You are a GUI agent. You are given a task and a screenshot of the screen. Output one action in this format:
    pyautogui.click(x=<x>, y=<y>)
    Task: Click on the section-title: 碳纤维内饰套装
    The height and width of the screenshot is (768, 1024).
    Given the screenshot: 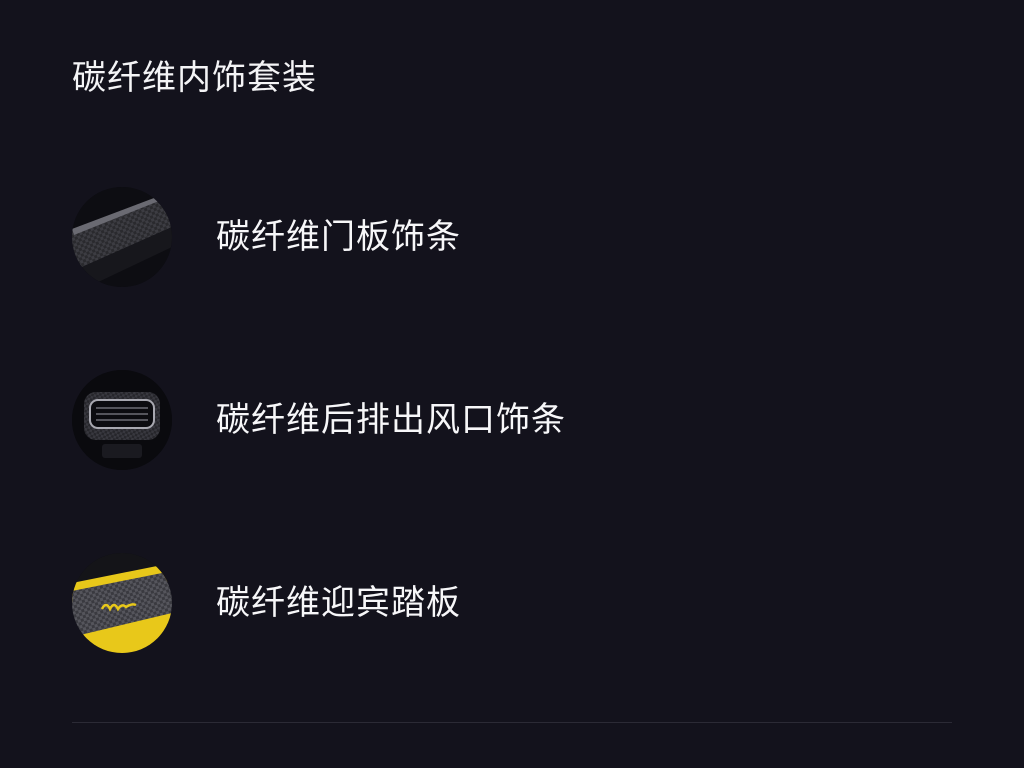 What is the action you would take?
    pyautogui.click(x=194, y=78)
    